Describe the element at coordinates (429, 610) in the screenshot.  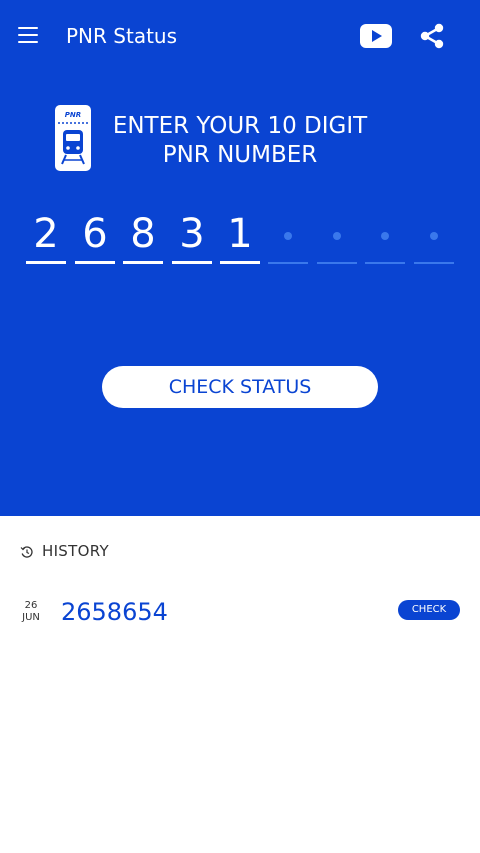
I see `history-check-button: CHECK` at that location.